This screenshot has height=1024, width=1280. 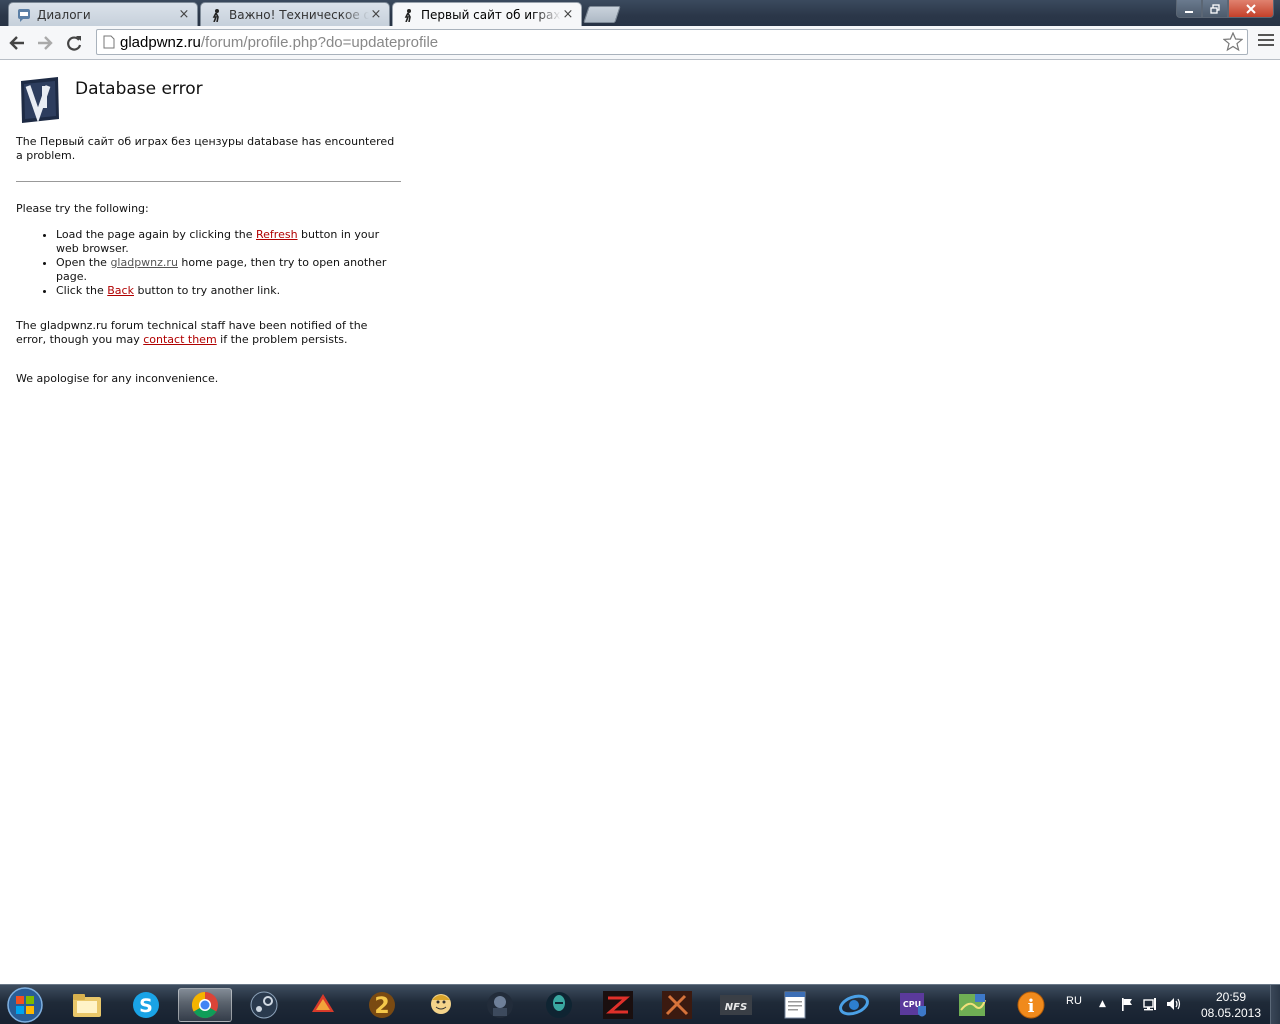 I want to click on restore-button, so click(x=1215, y=9).